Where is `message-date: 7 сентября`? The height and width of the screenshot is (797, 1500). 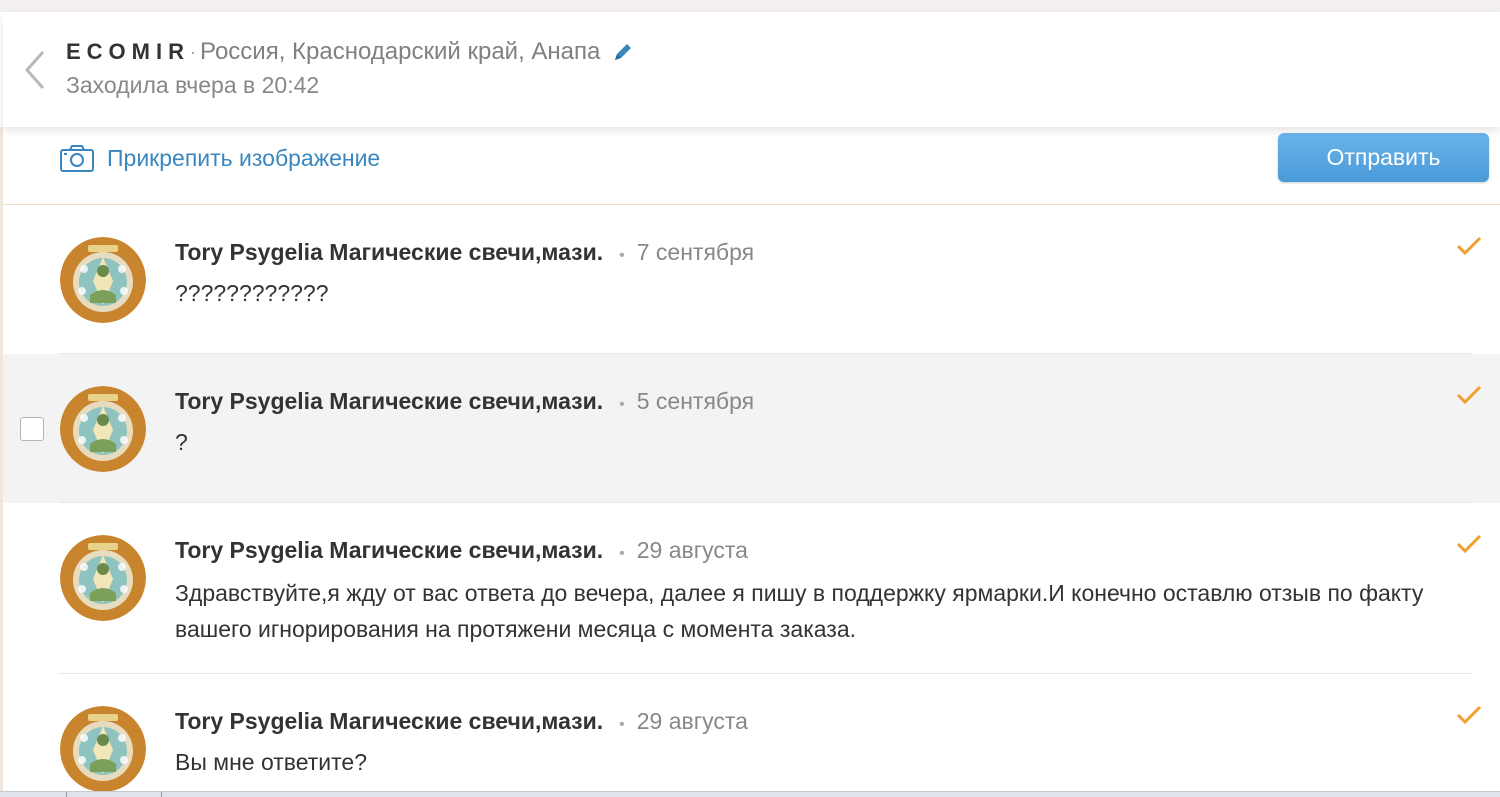
message-date: 7 сентября is located at coordinates (695, 252).